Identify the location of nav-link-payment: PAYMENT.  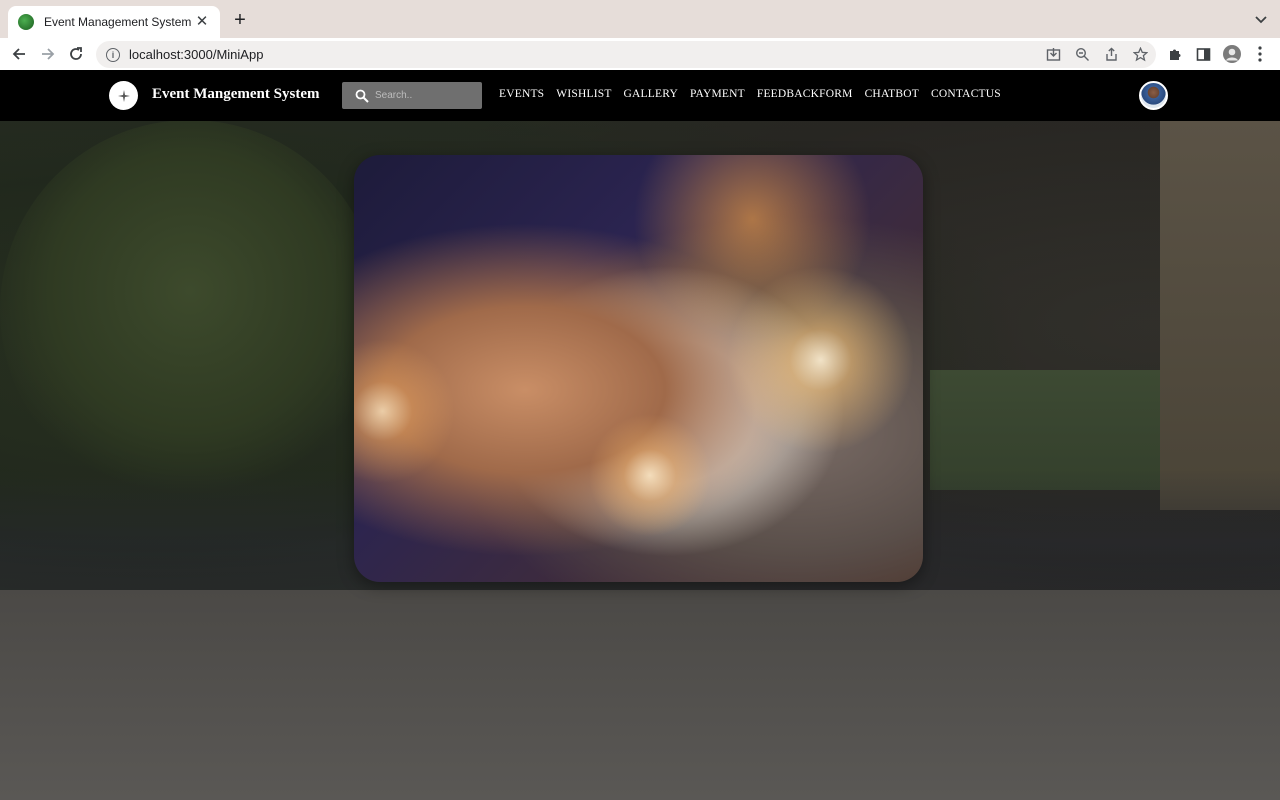
(717, 94).